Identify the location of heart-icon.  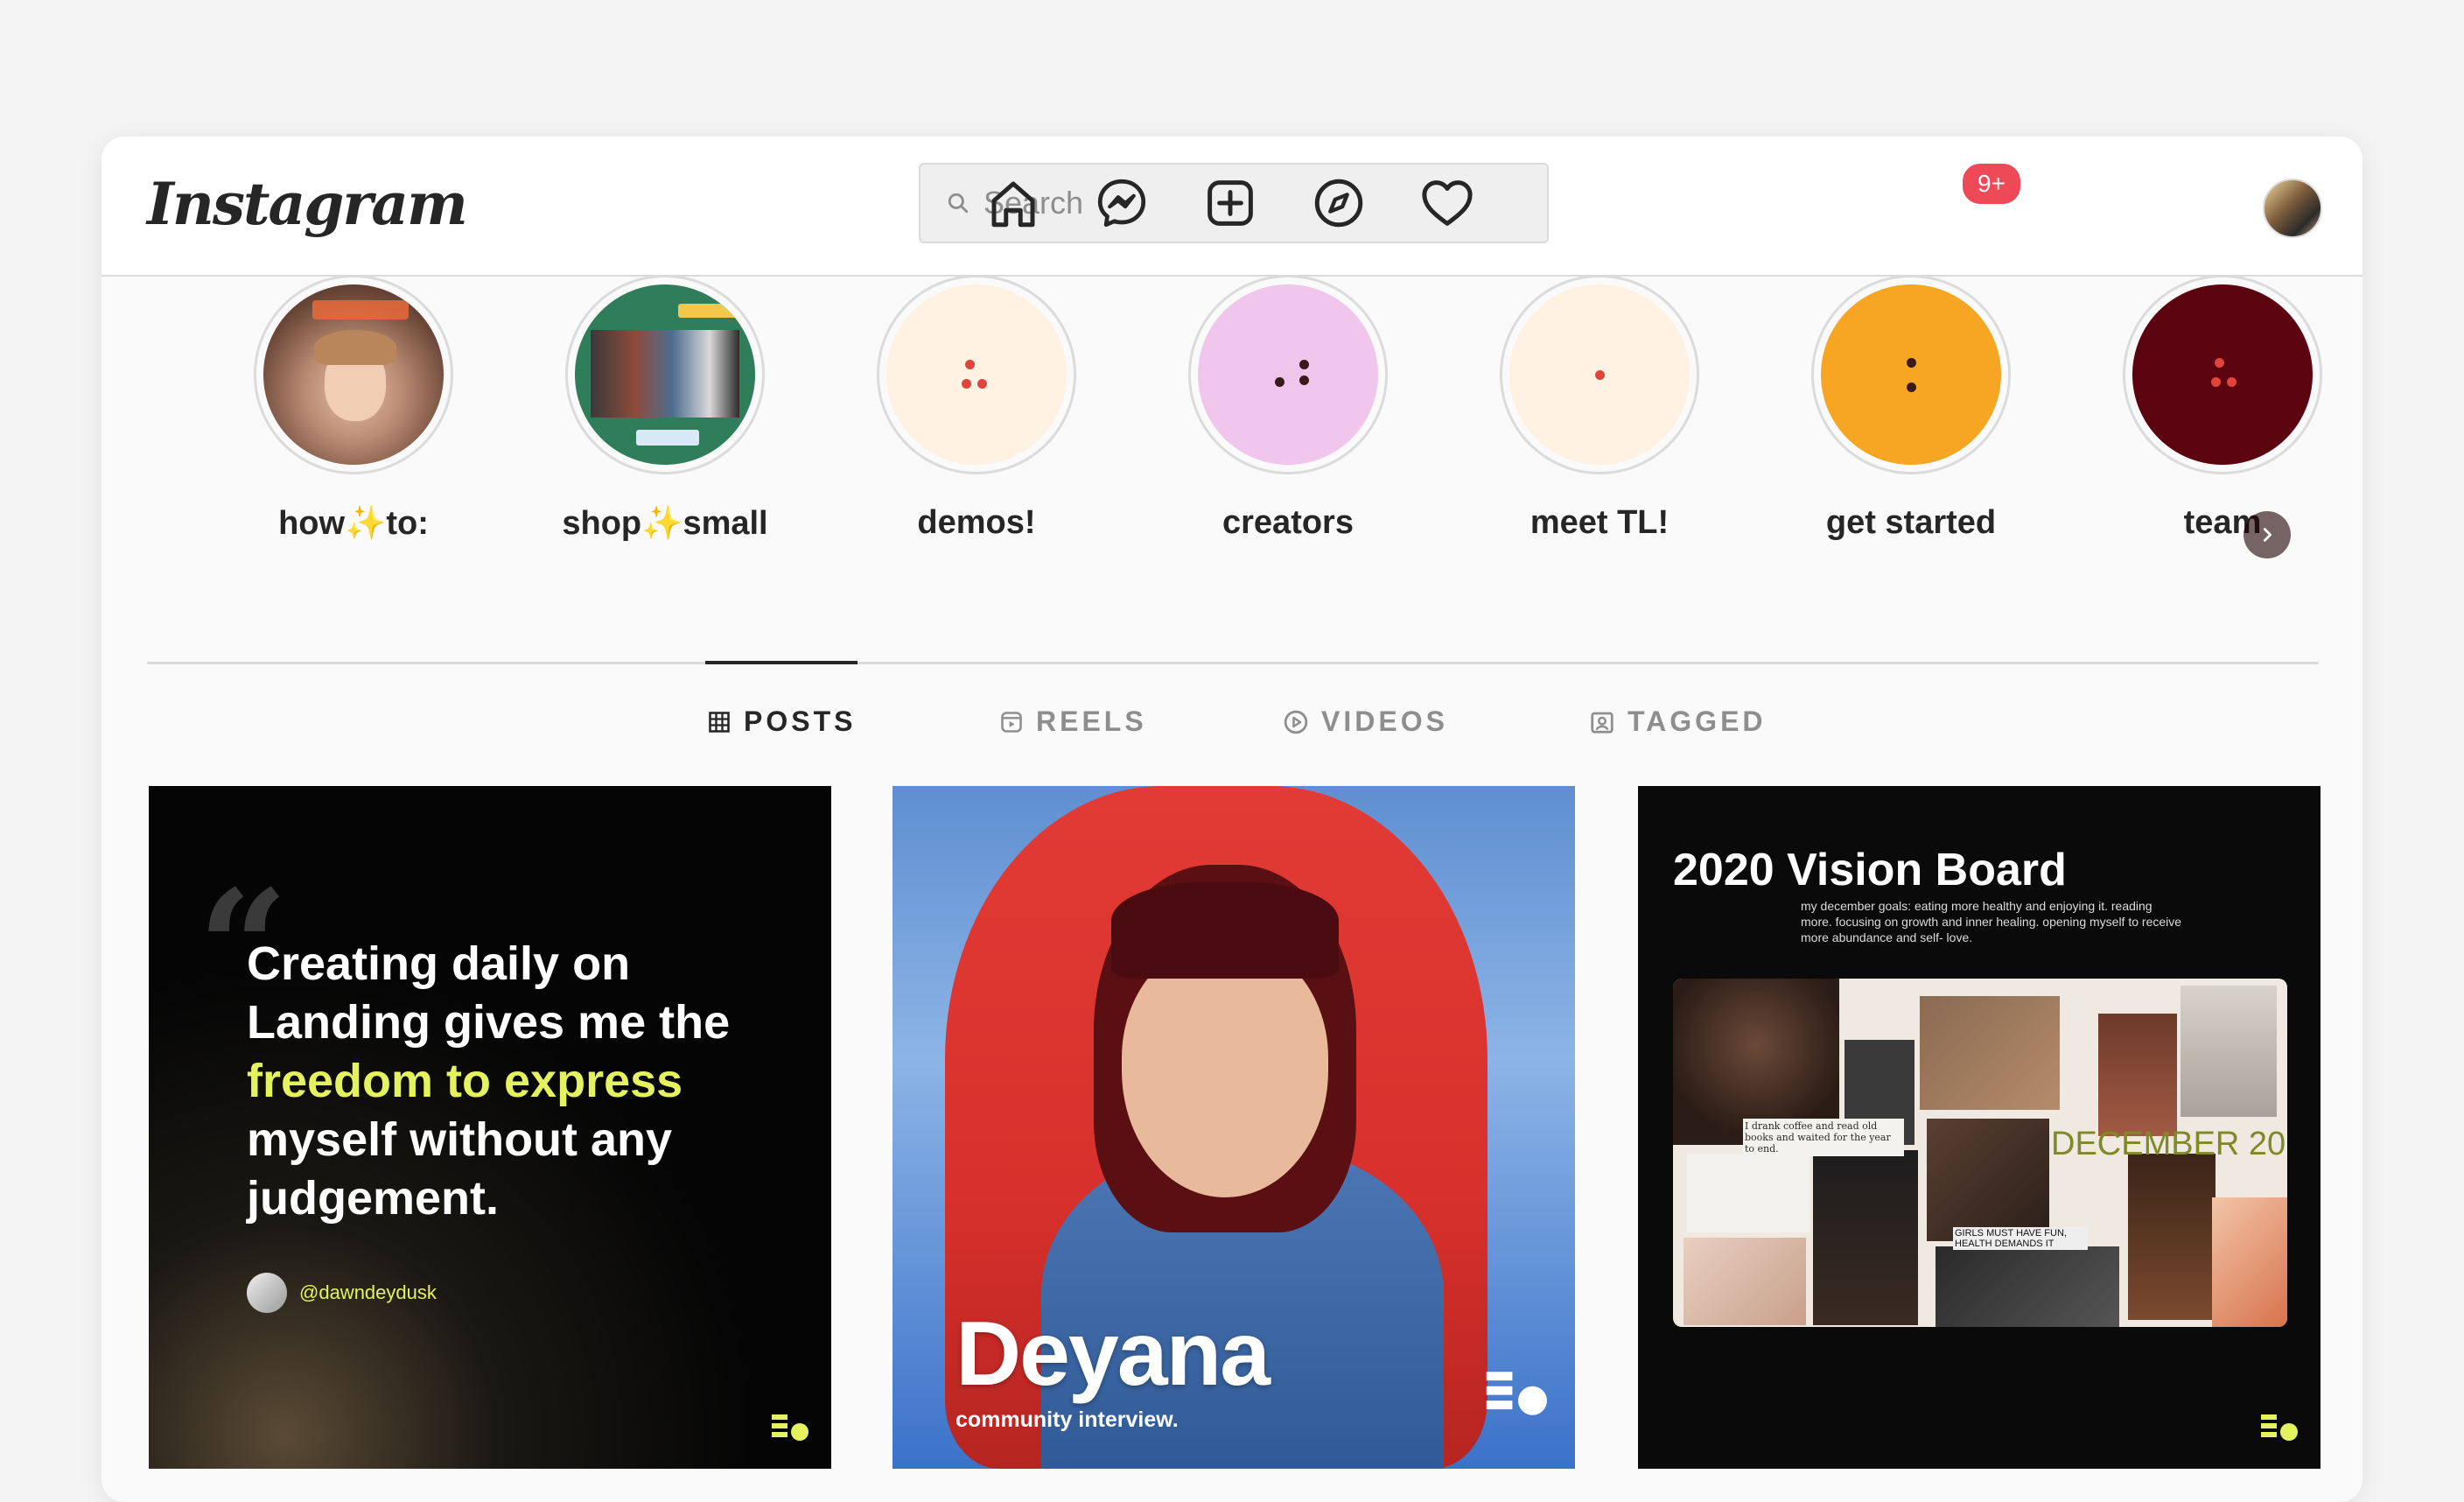
(1447, 203).